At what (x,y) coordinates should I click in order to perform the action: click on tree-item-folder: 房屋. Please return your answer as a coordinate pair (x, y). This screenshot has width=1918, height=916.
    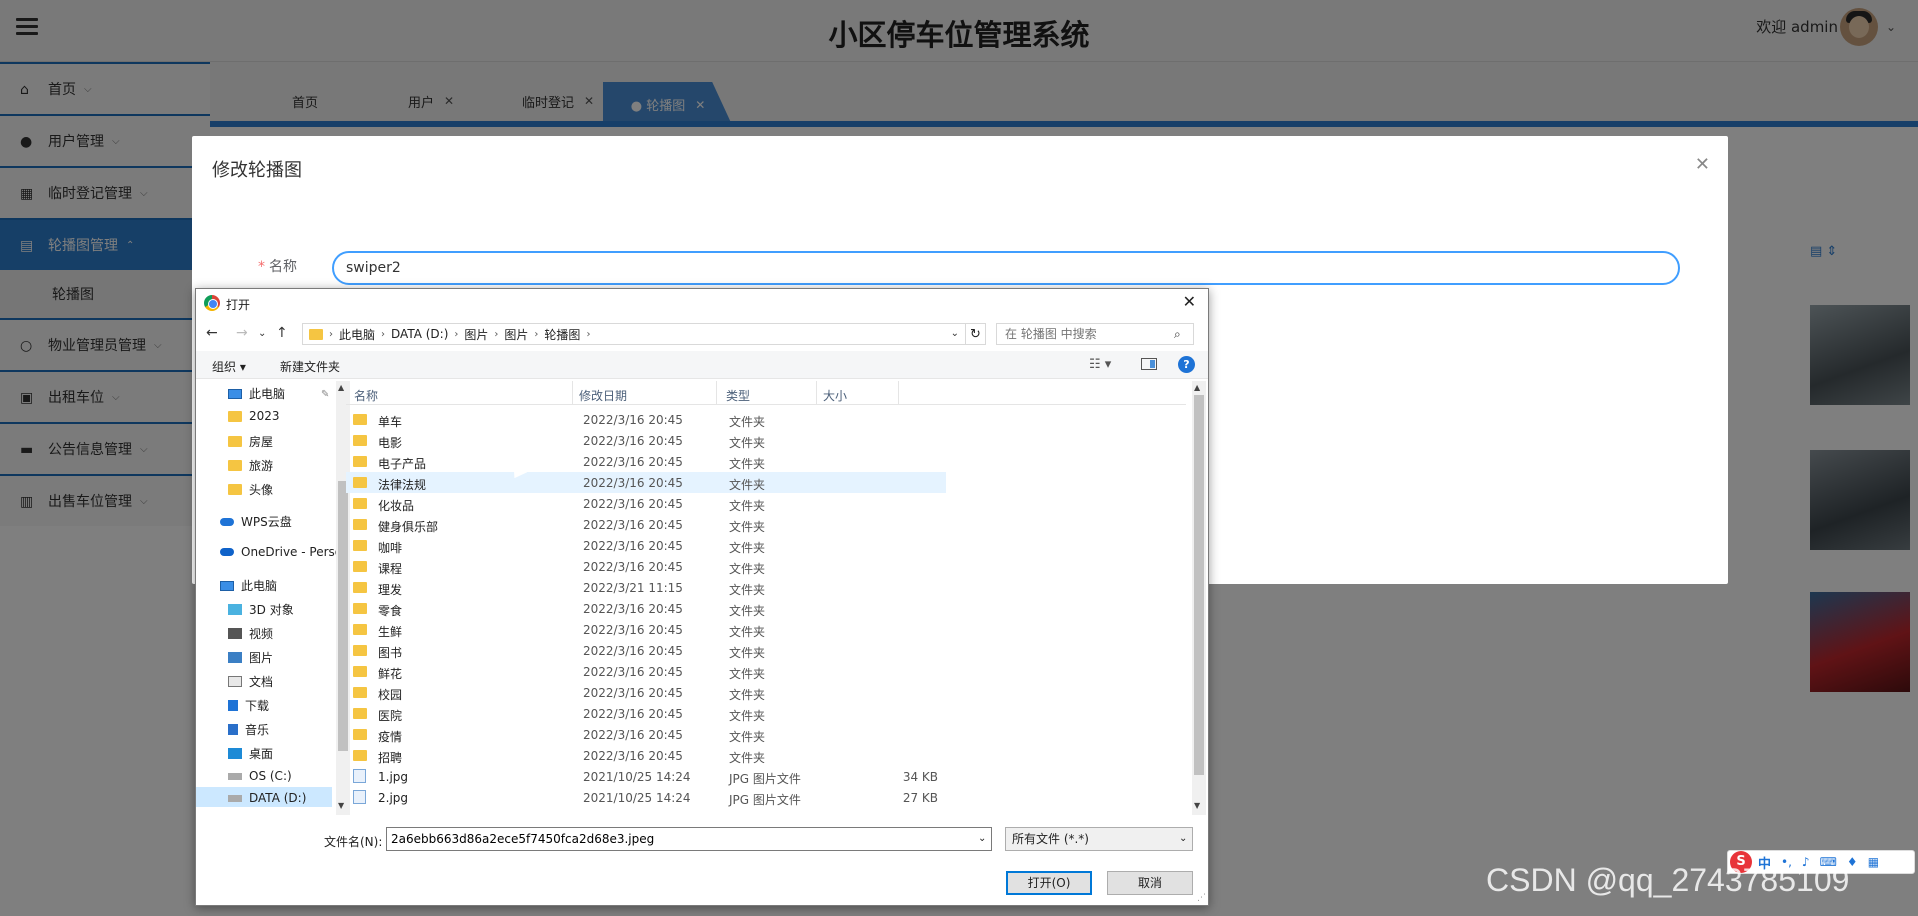
    Looking at the image, I should click on (250, 441).